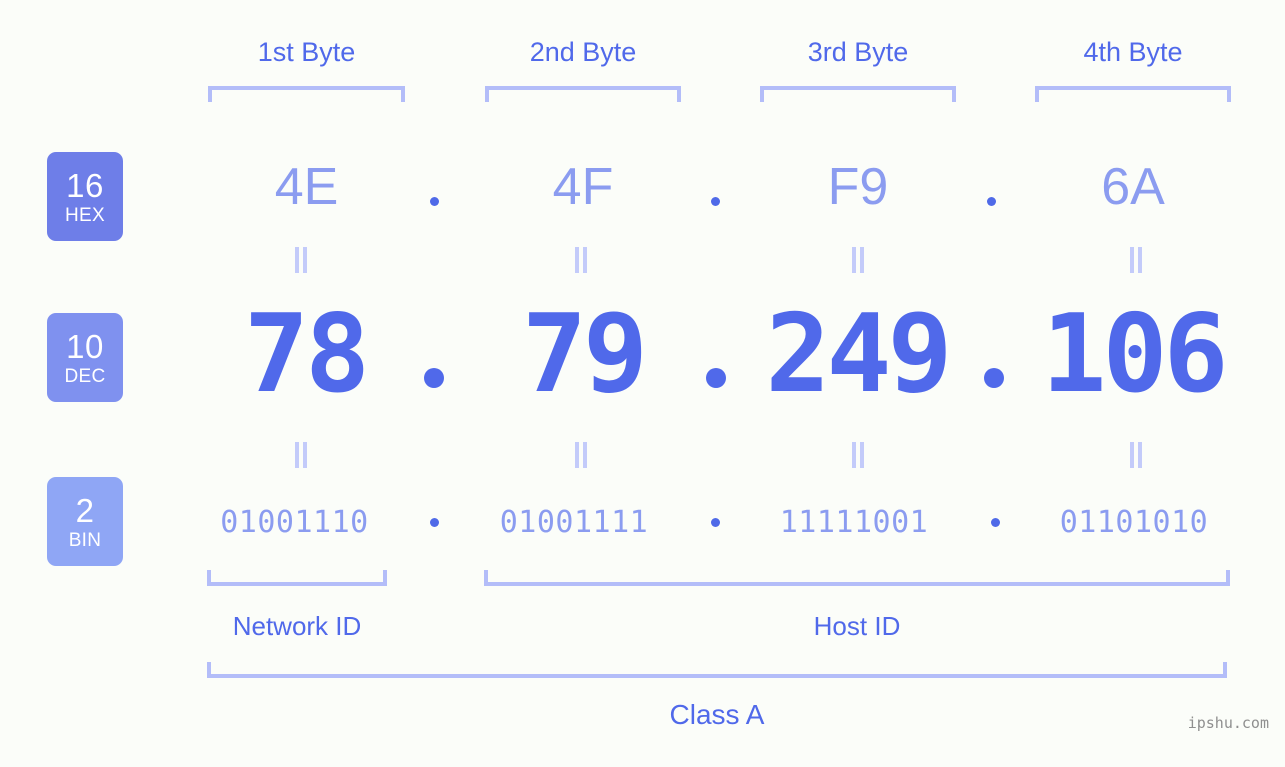 Image resolution: width=1285 pixels, height=767 pixels. What do you see at coordinates (858, 354) in the screenshot?
I see `dec-byte-3: 249` at bounding box center [858, 354].